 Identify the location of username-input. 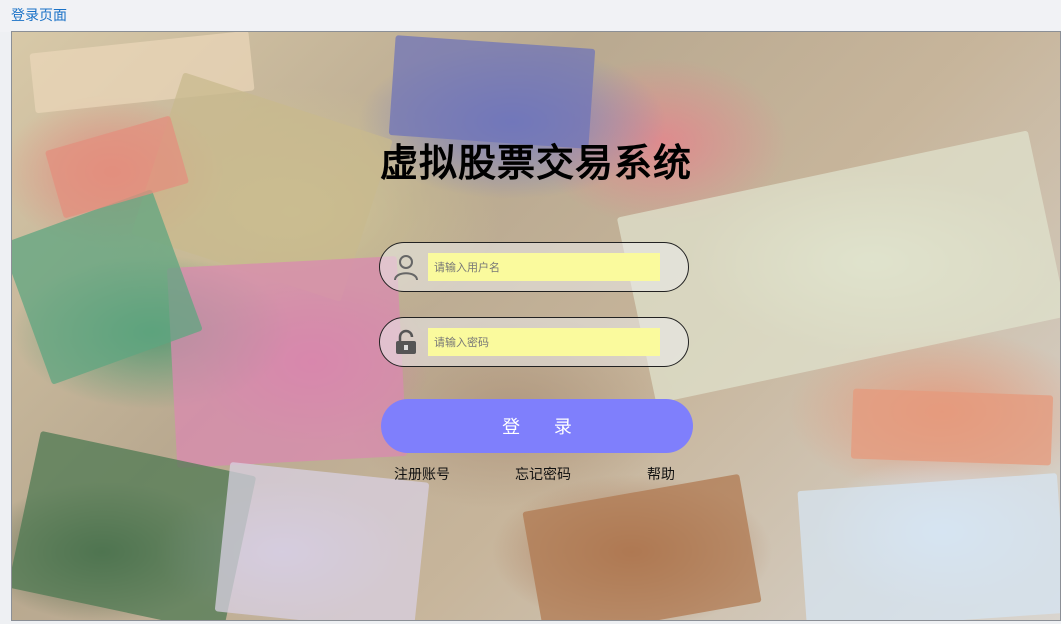
(544, 267).